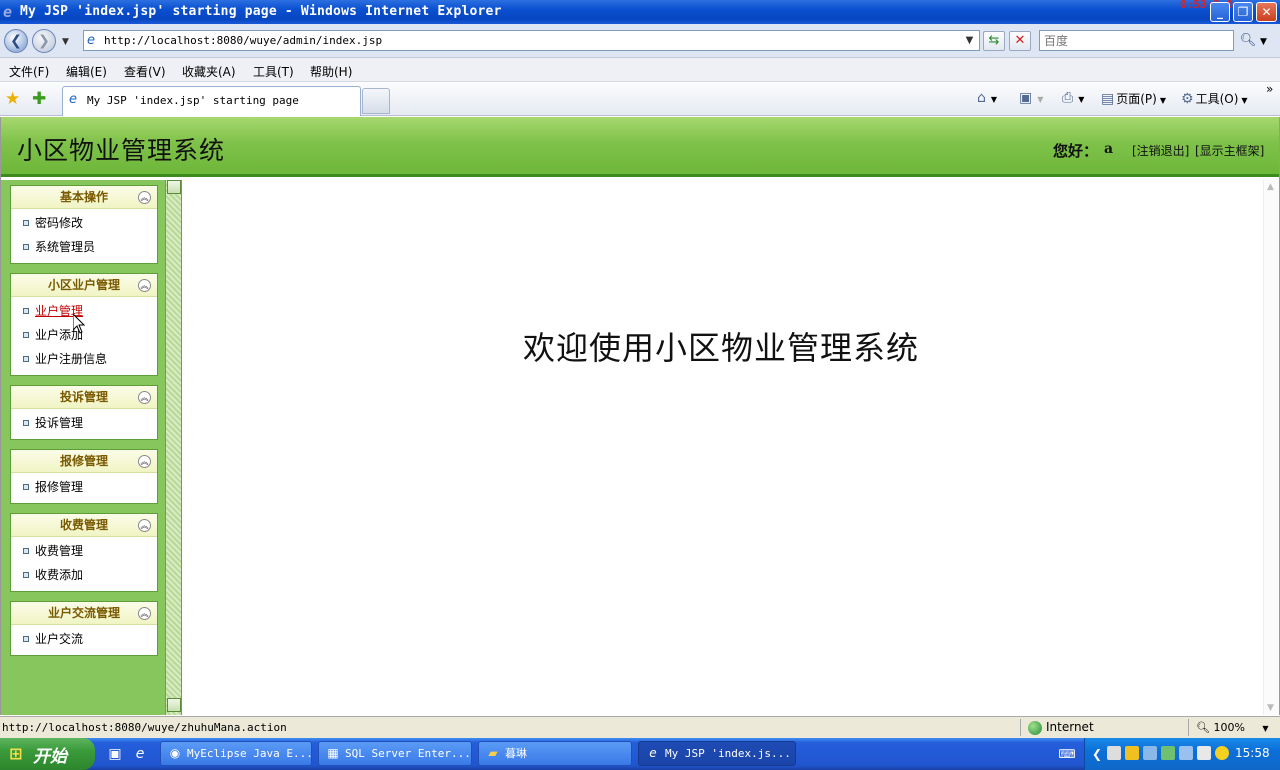 The width and height of the screenshot is (1280, 770). What do you see at coordinates (12, 99) in the screenshot?
I see `favorites-star-icon: ★` at bounding box center [12, 99].